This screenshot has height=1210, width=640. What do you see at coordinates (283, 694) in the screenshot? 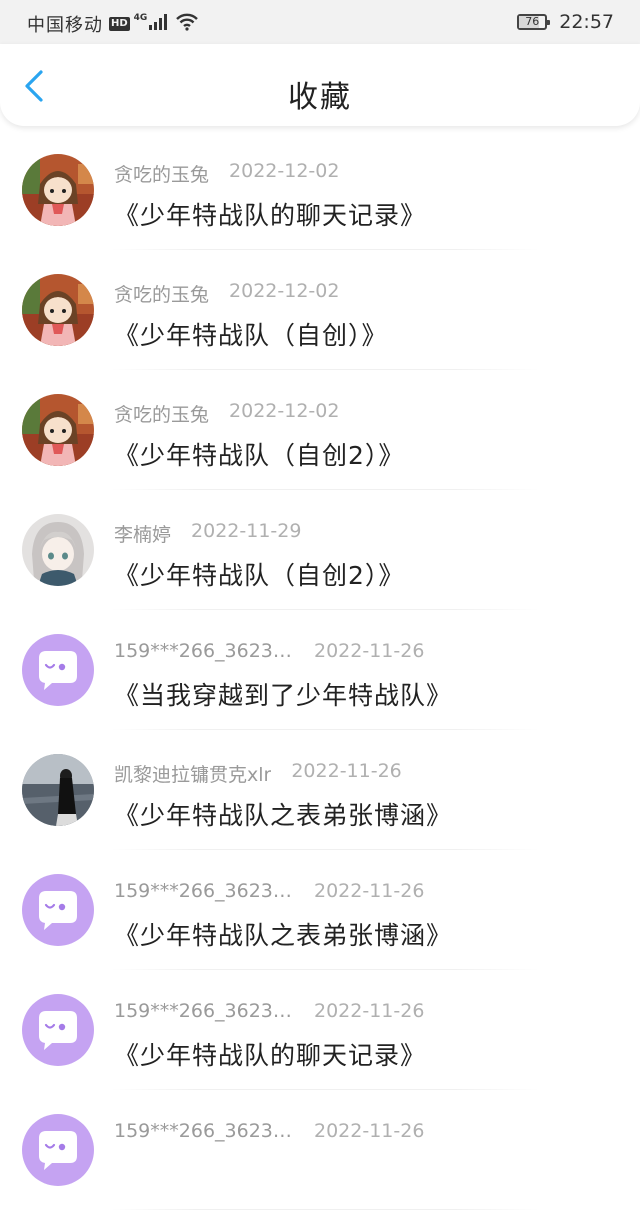
I see `item-title: 《当我穿越到了少年特战队》` at bounding box center [283, 694].